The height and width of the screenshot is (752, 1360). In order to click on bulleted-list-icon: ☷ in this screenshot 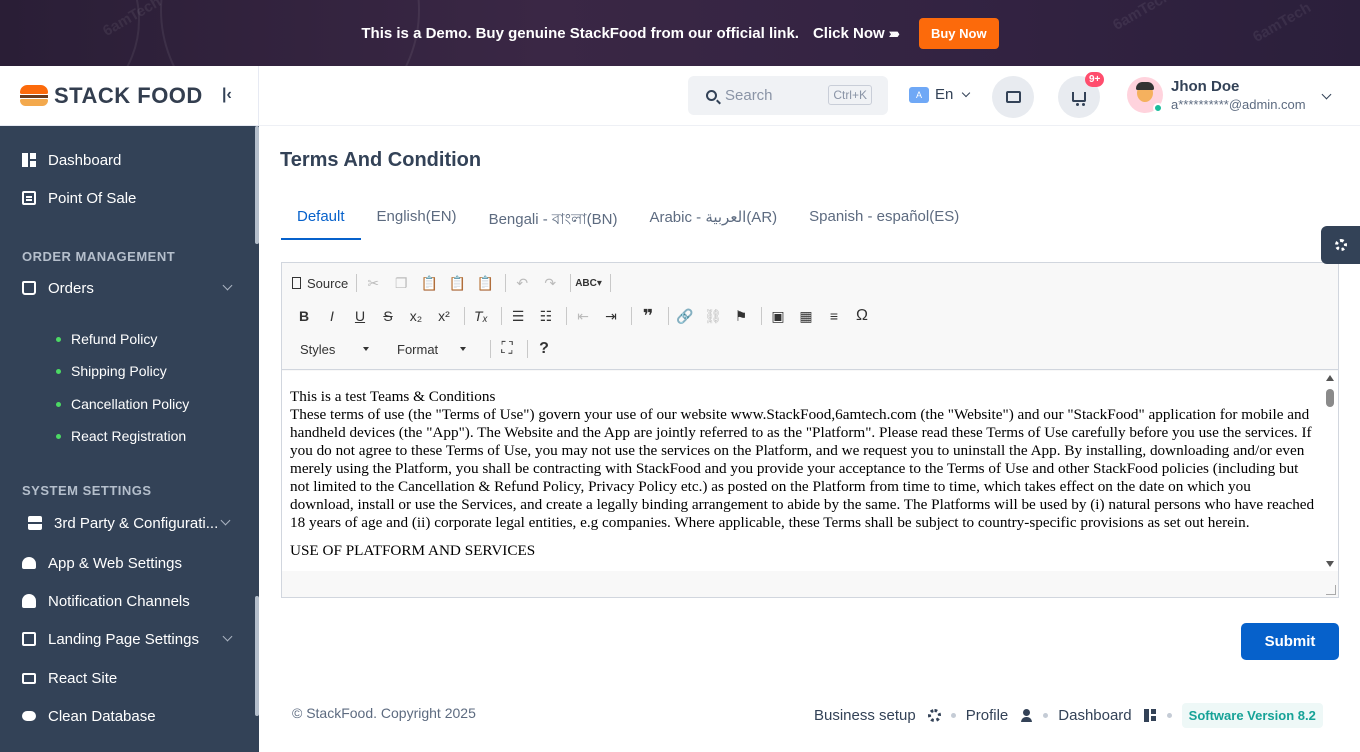, I will do `click(546, 316)`.